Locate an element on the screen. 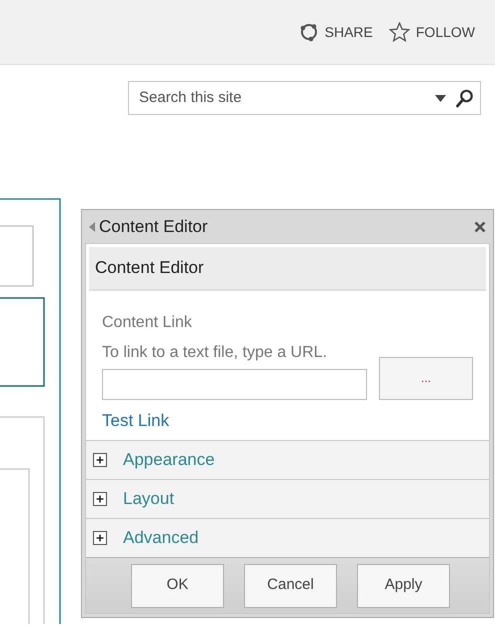 Image resolution: width=495 pixels, height=627 pixels. group-header: Layout is located at coordinates (148, 499).